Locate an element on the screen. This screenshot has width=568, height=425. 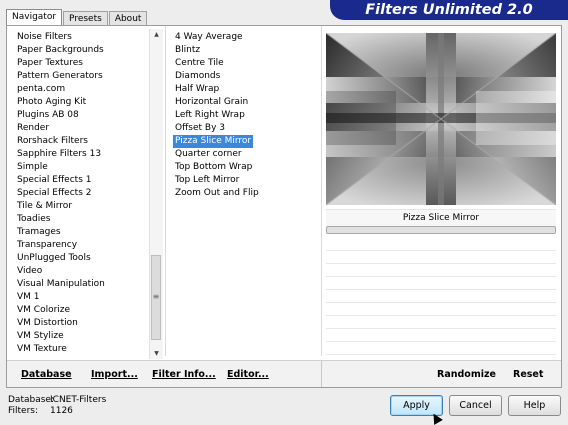
filter-item: Pizza Slice Mirror is located at coordinates (213, 141).